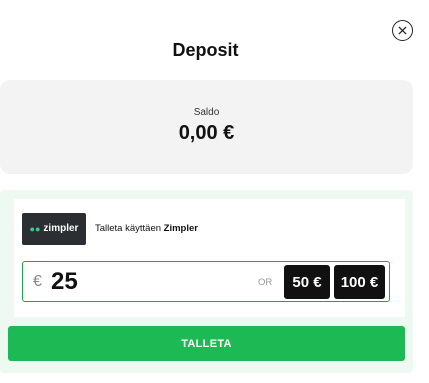 The image size is (429, 383). I want to click on zimpler-mark-icon: ●●, so click(35, 228).